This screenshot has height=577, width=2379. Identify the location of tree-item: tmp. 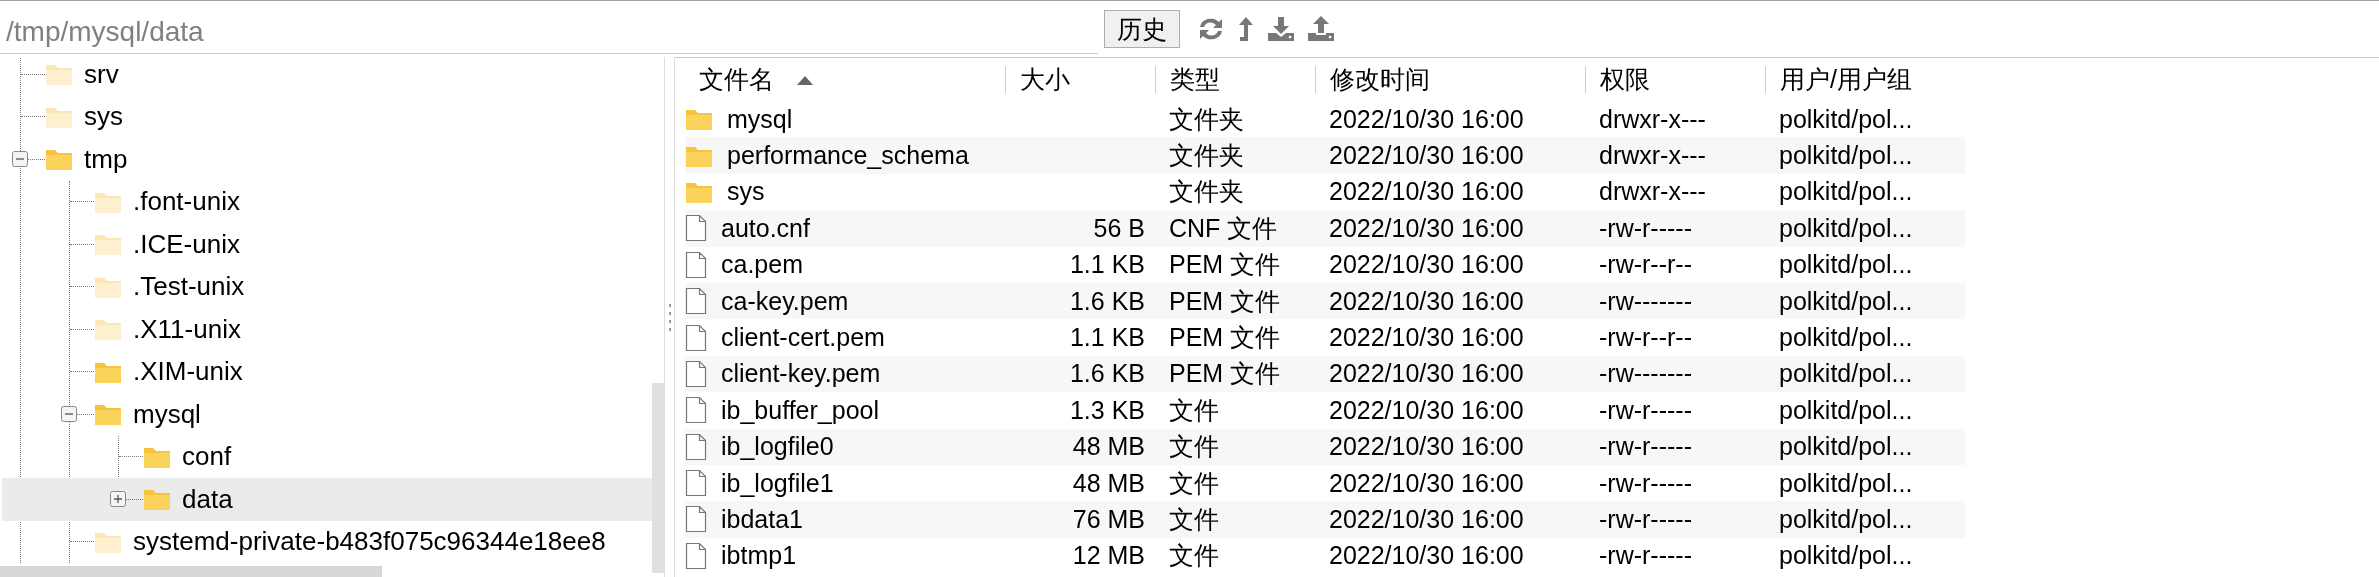
(326, 159).